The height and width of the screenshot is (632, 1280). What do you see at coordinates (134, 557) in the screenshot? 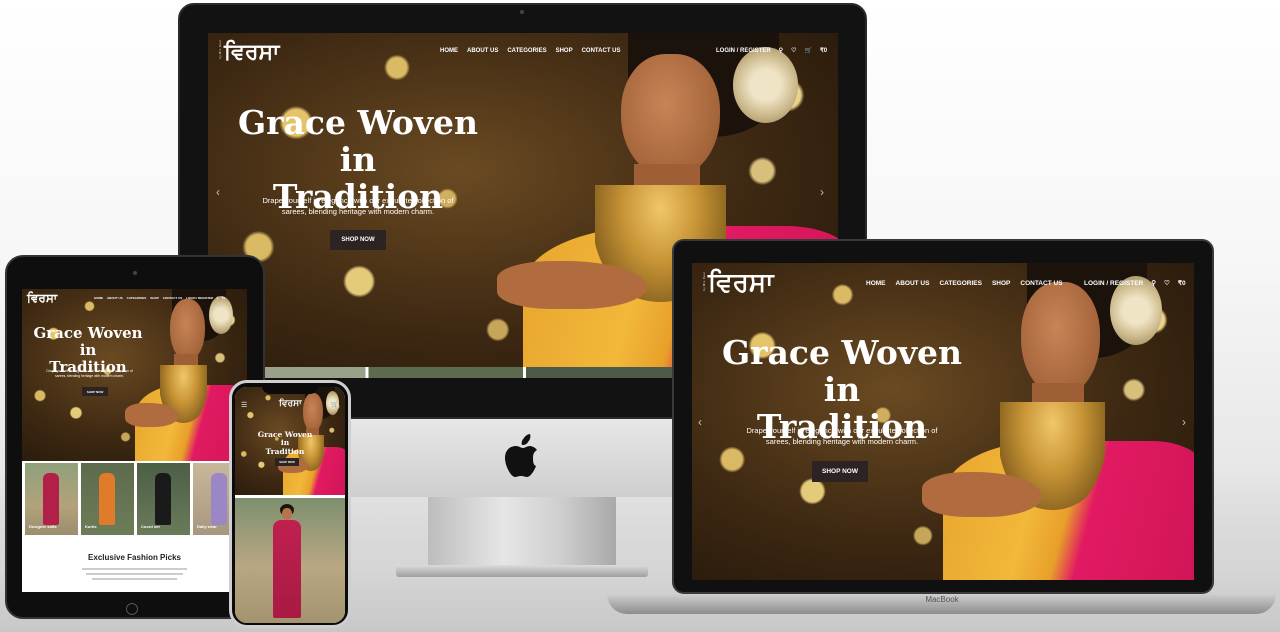
I see `section-title: Exclusive Fashion Picks` at bounding box center [134, 557].